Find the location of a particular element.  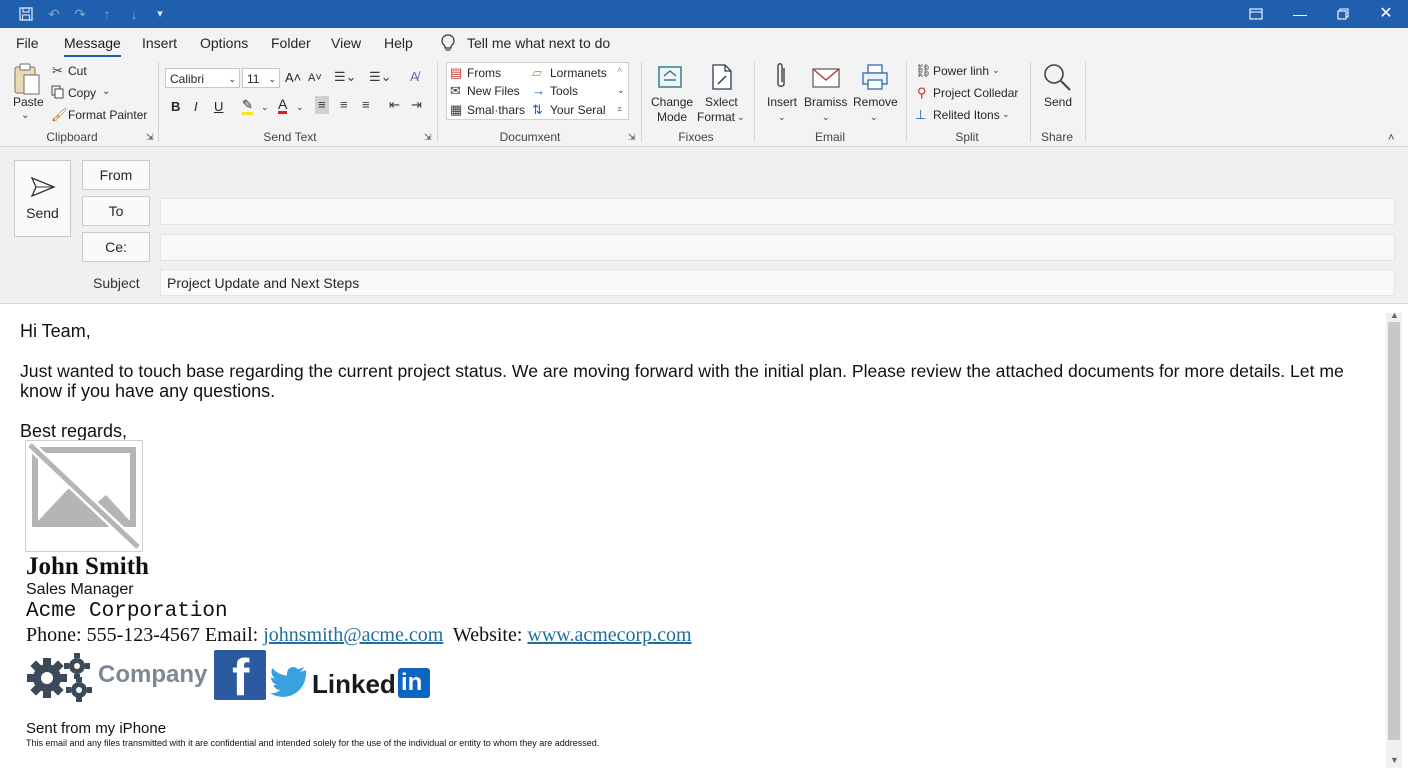

share-send-button: Send is located at coordinates (1058, 102).